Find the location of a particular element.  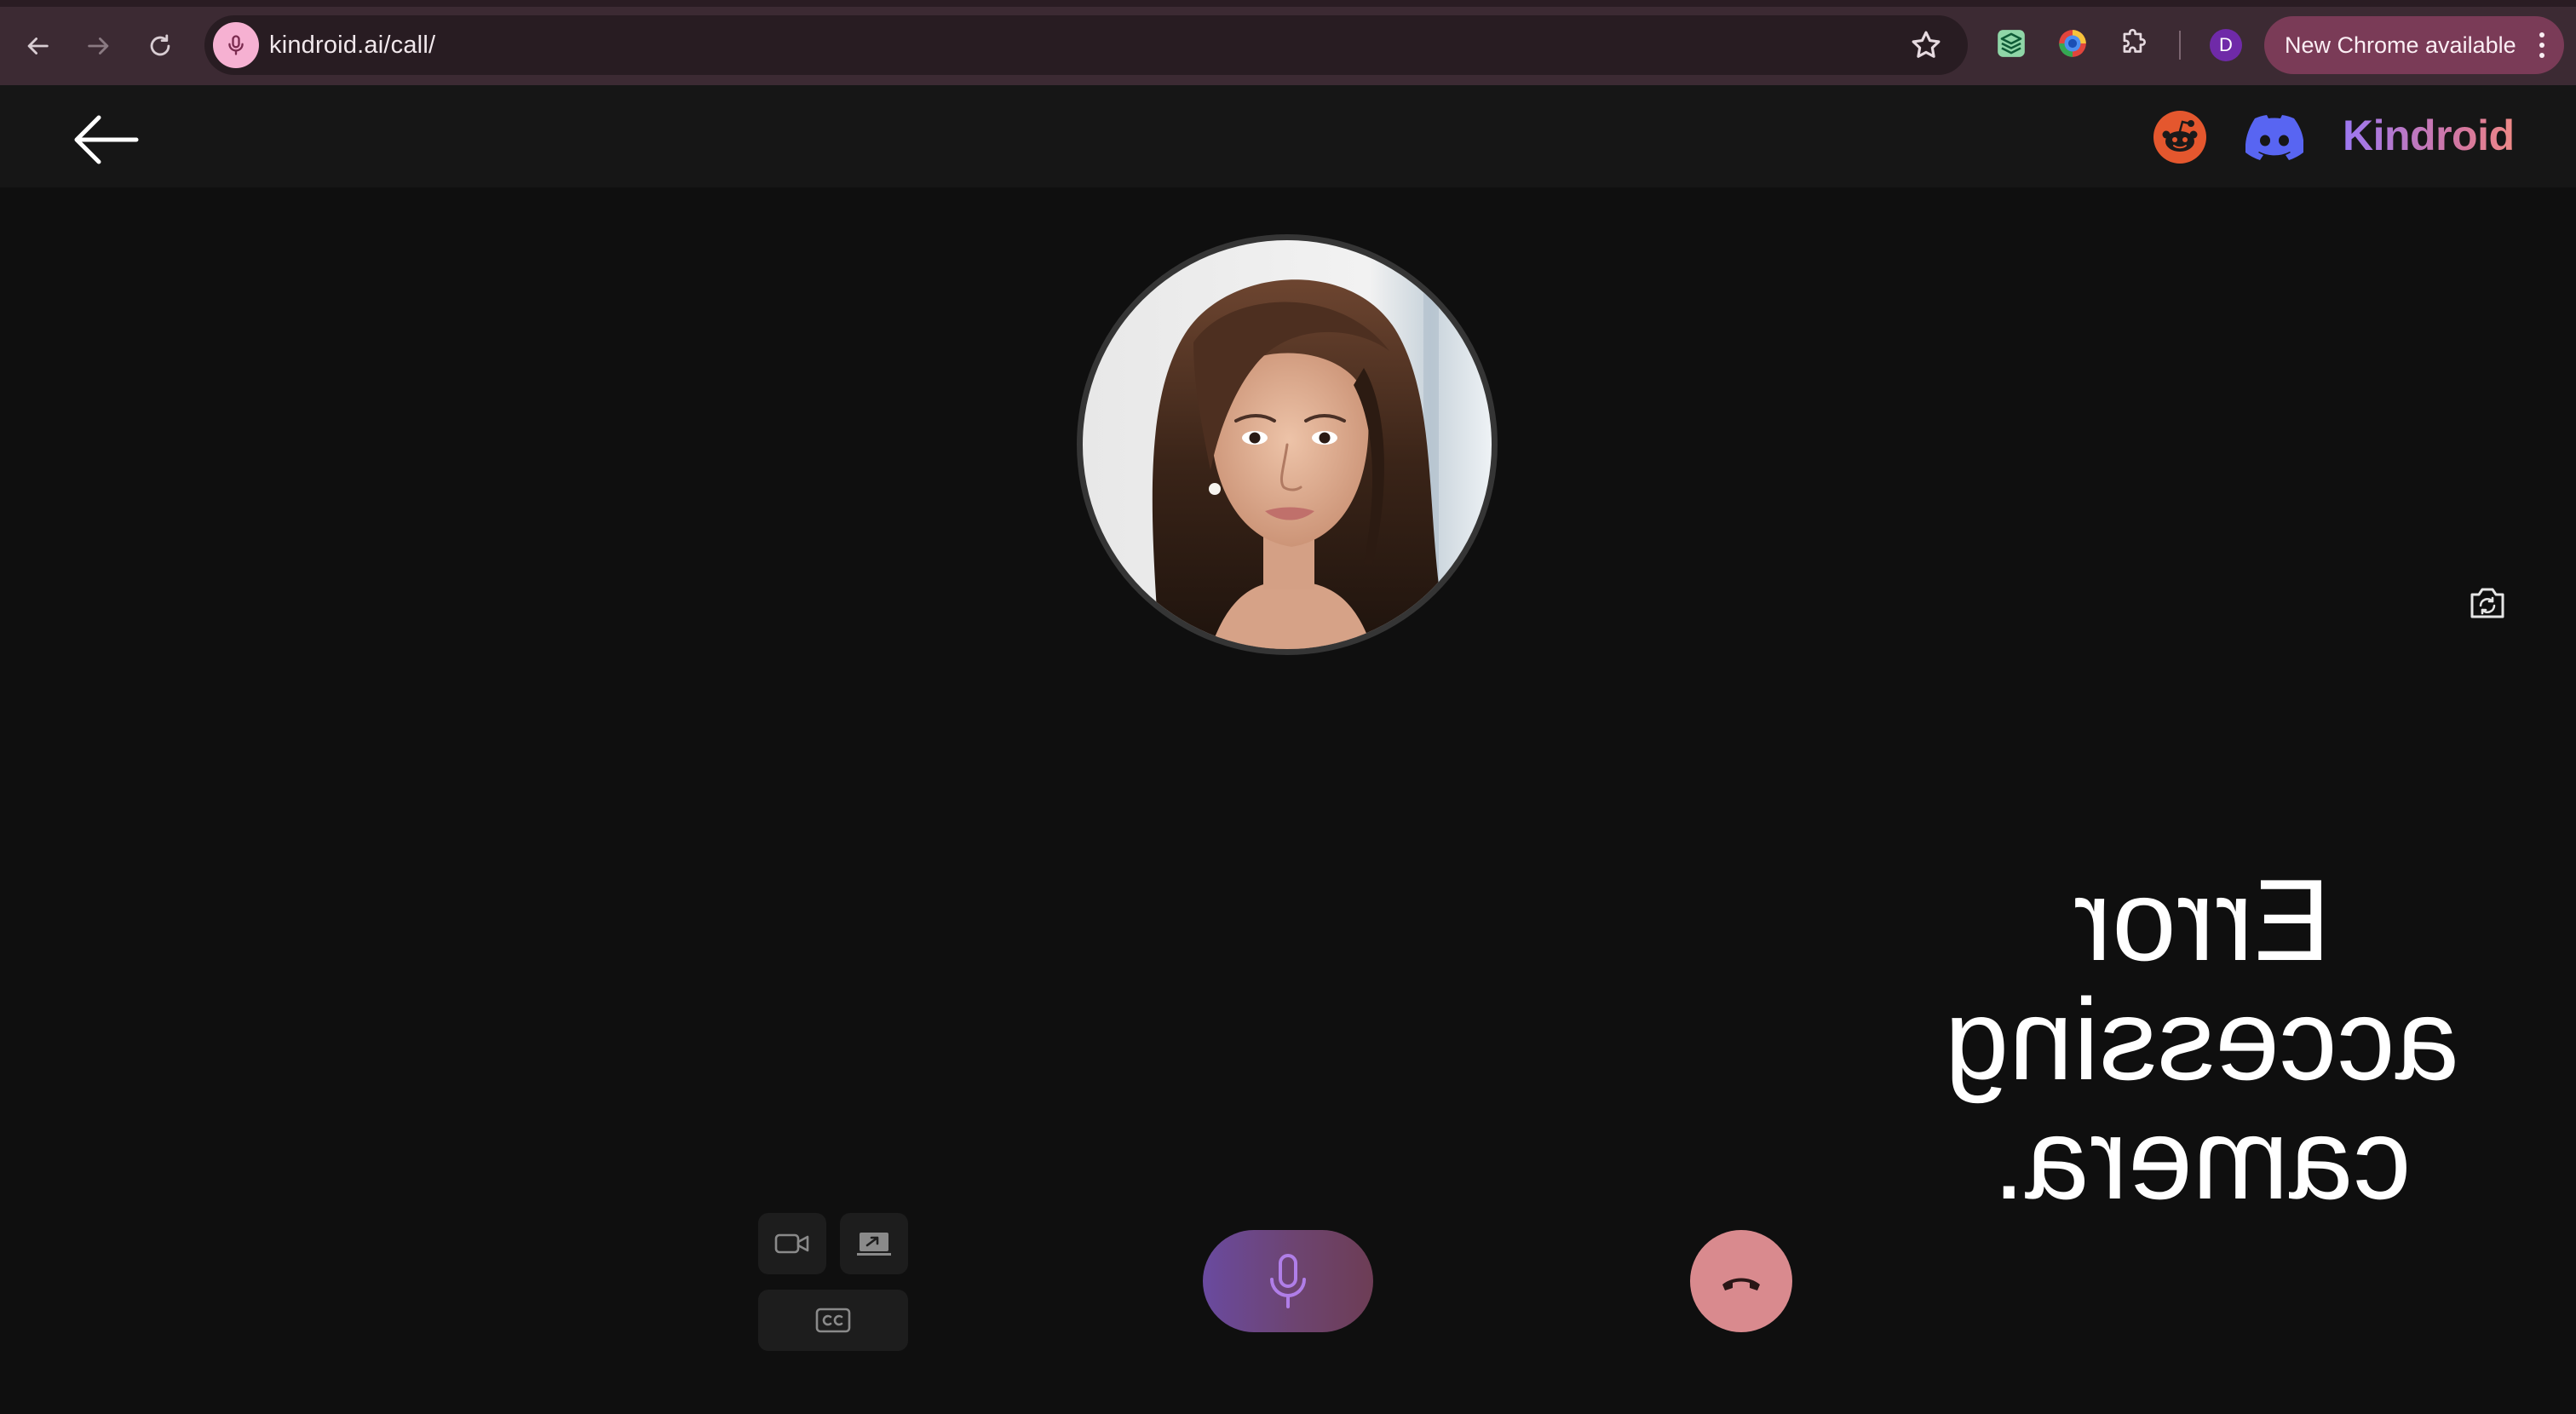

browser-reload-button is located at coordinates (160, 46).